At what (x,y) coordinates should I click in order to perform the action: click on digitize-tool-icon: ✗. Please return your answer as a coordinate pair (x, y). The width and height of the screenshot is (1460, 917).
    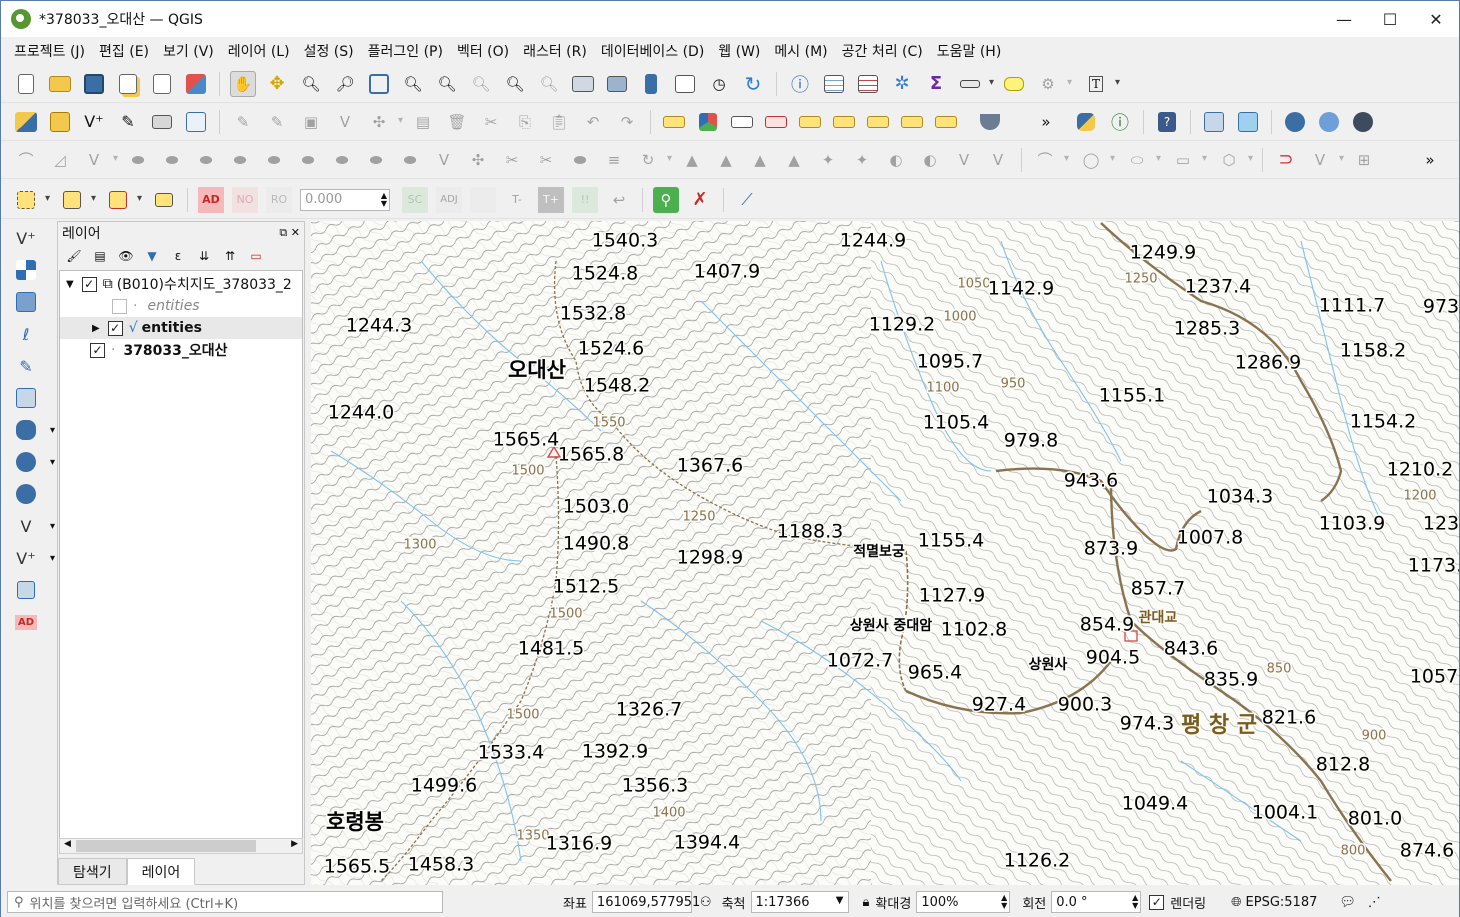
    Looking at the image, I should click on (700, 200).